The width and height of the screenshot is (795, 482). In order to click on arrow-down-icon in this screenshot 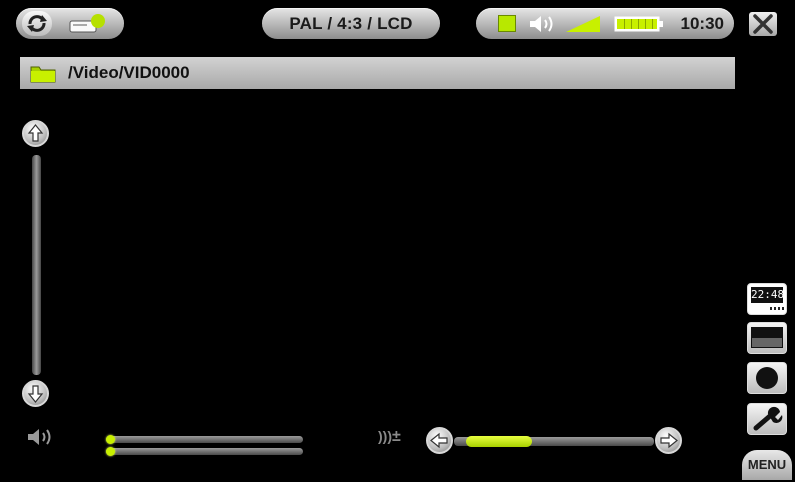, I will do `click(35, 394)`.